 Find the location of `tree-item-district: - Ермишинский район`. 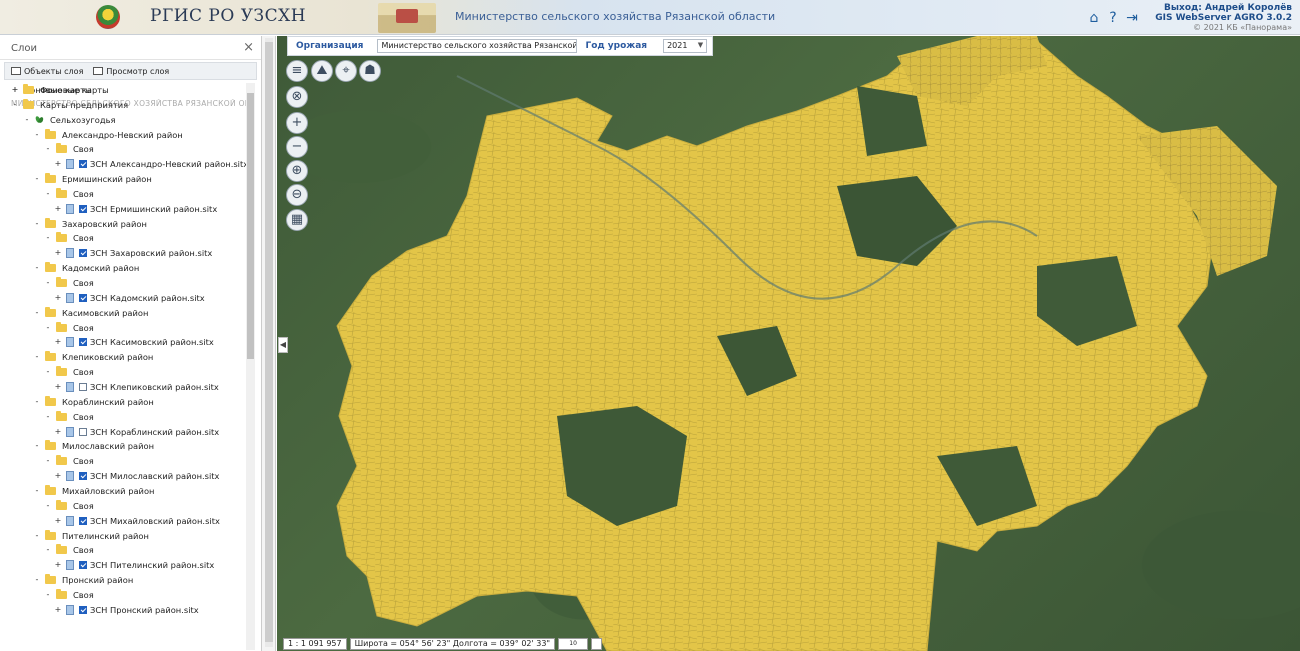

tree-item-district: - Ермишинский район is located at coordinates (92, 178).